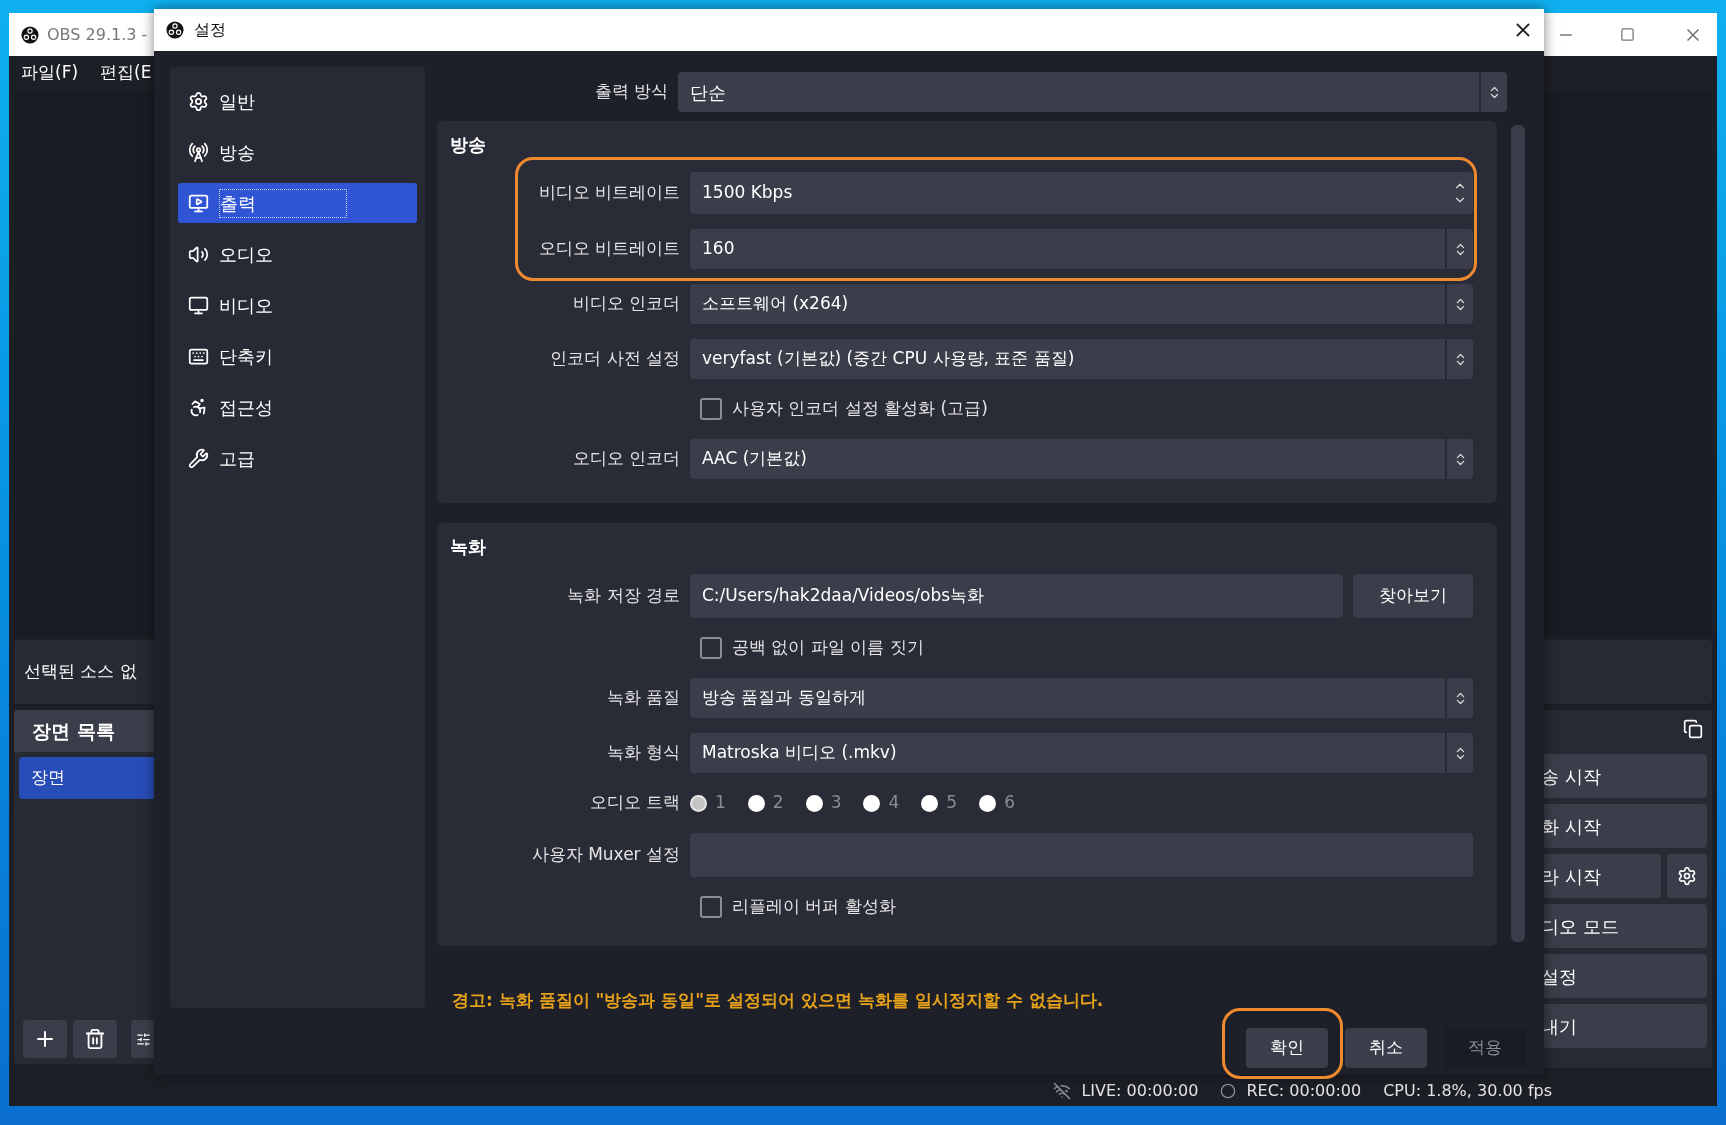 This screenshot has width=1726, height=1125. I want to click on dropdown: 소프트웨어 (x264), so click(1081, 304).